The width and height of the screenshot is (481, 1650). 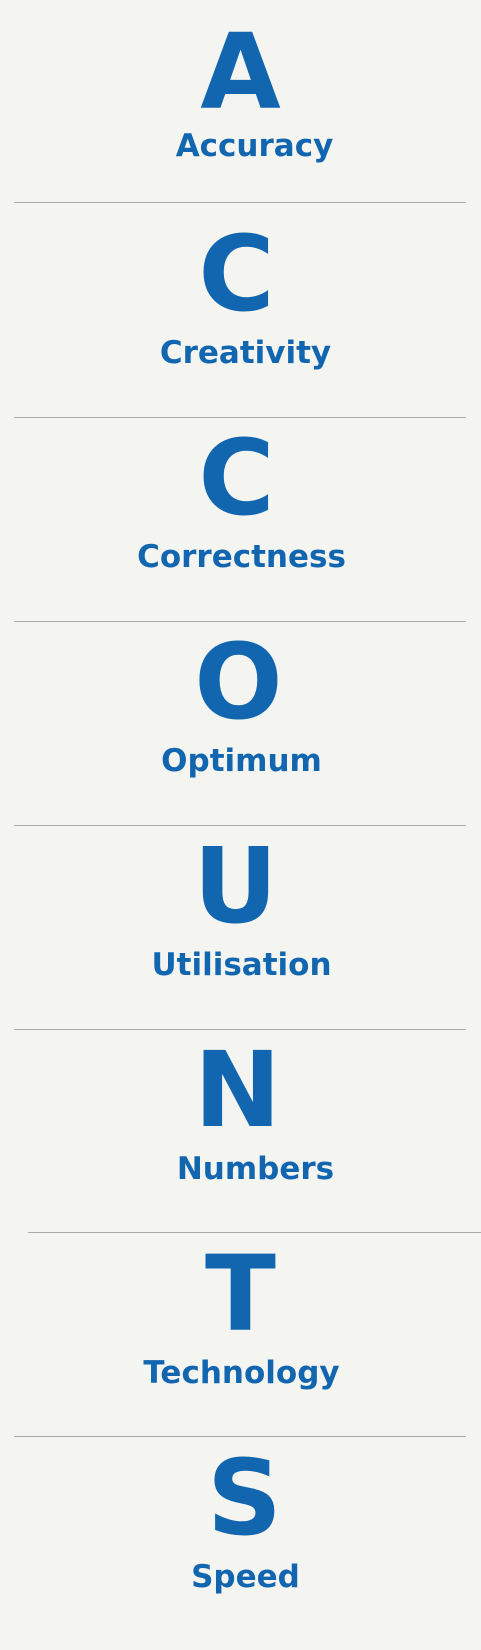 What do you see at coordinates (236, 274) in the screenshot?
I see `letter-c-1: C` at bounding box center [236, 274].